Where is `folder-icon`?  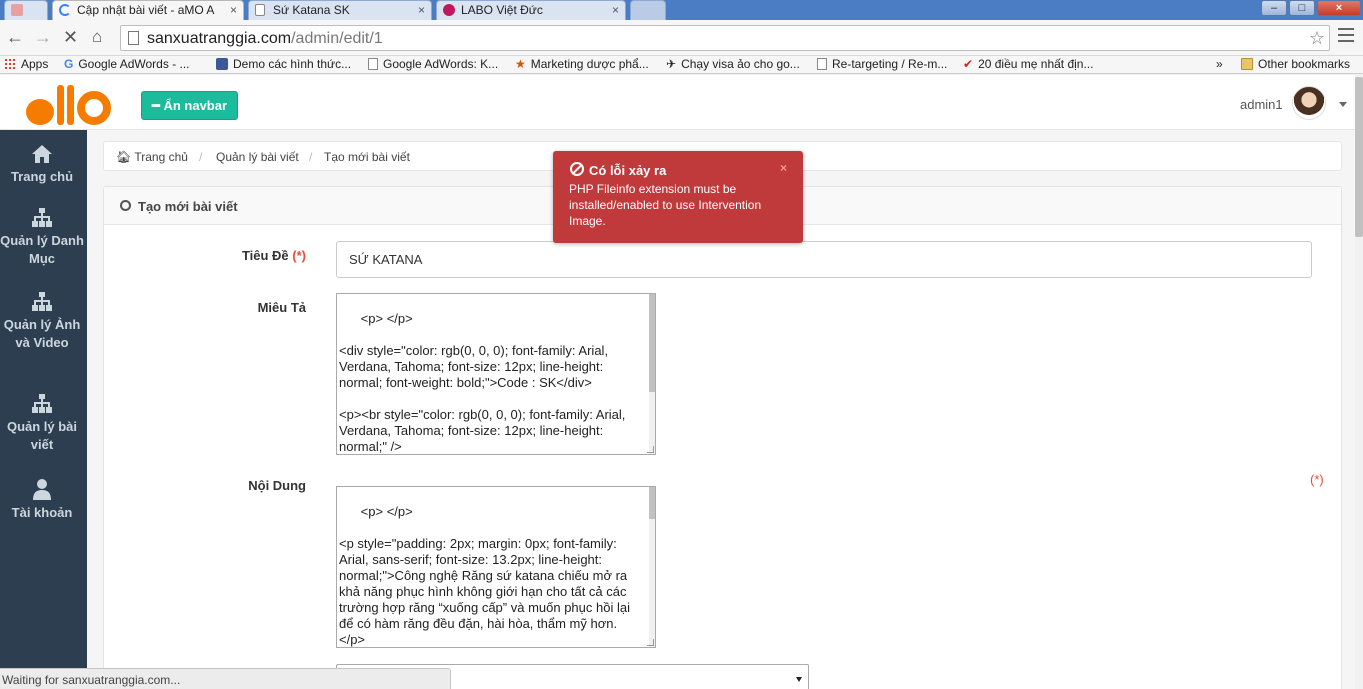
folder-icon is located at coordinates (1247, 64).